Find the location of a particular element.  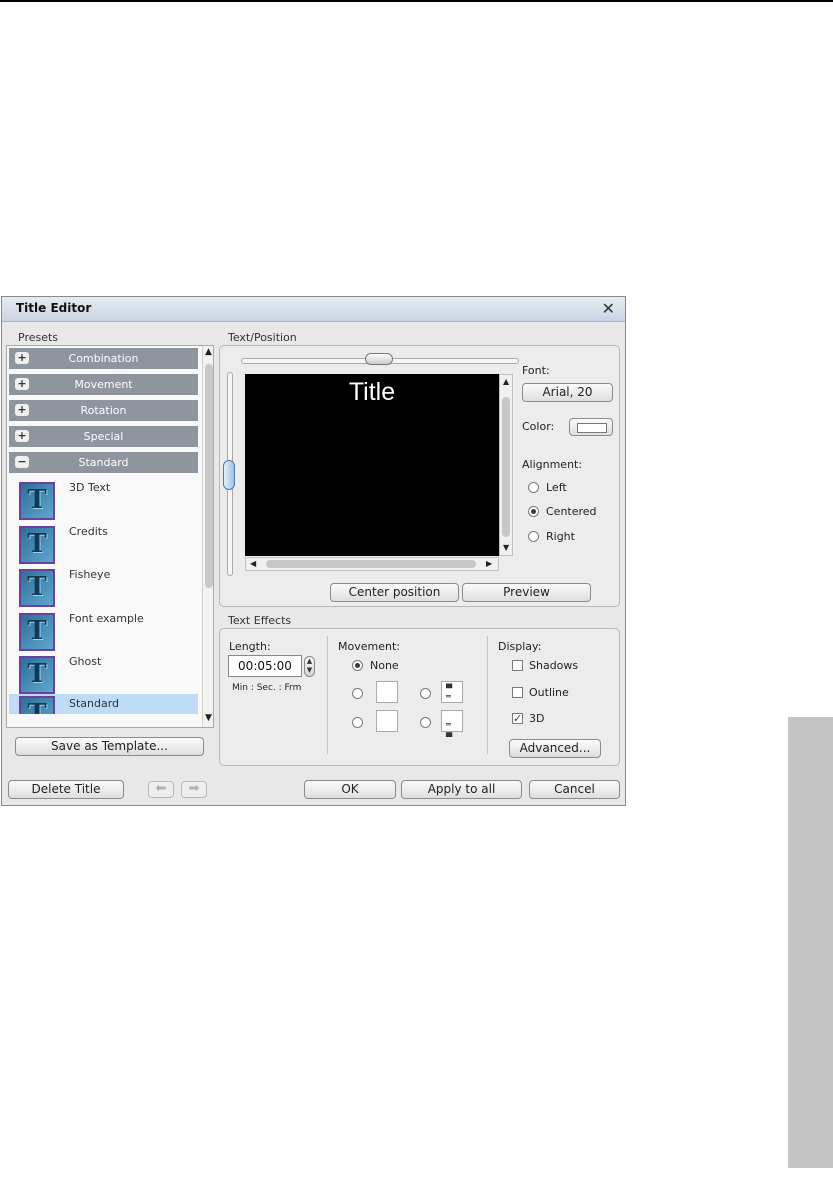

dialog-titlebar: Title Editor ✕ is located at coordinates (313, 309).